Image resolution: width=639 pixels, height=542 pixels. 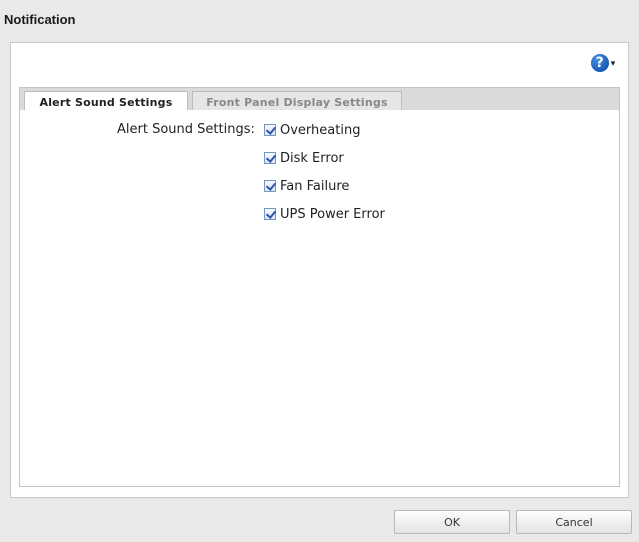 What do you see at coordinates (186, 129) in the screenshot?
I see `alert-sound-settings-label: Alert Sound Settings:` at bounding box center [186, 129].